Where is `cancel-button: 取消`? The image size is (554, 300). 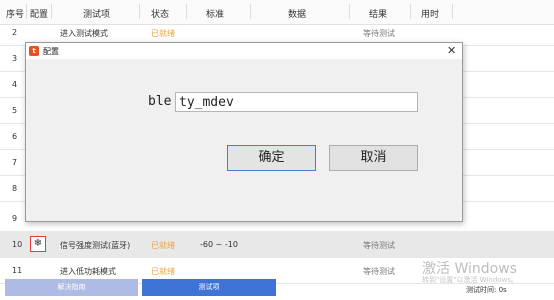
cancel-button: 取消 is located at coordinates (373, 158).